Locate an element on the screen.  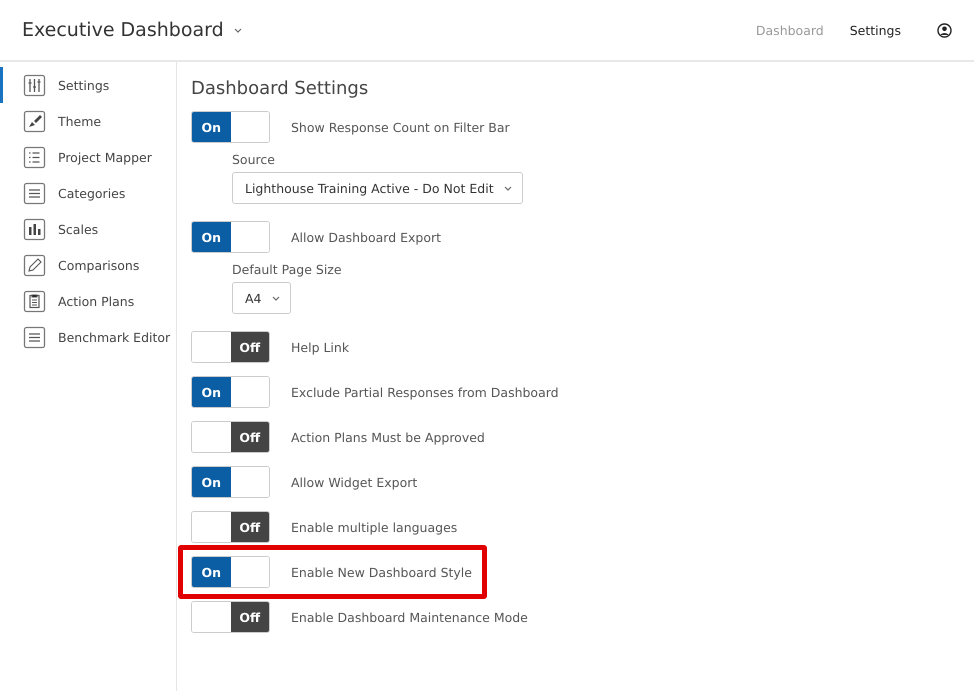
setting-label: Exclude Partial Responses from Dashboard is located at coordinates (425, 392).